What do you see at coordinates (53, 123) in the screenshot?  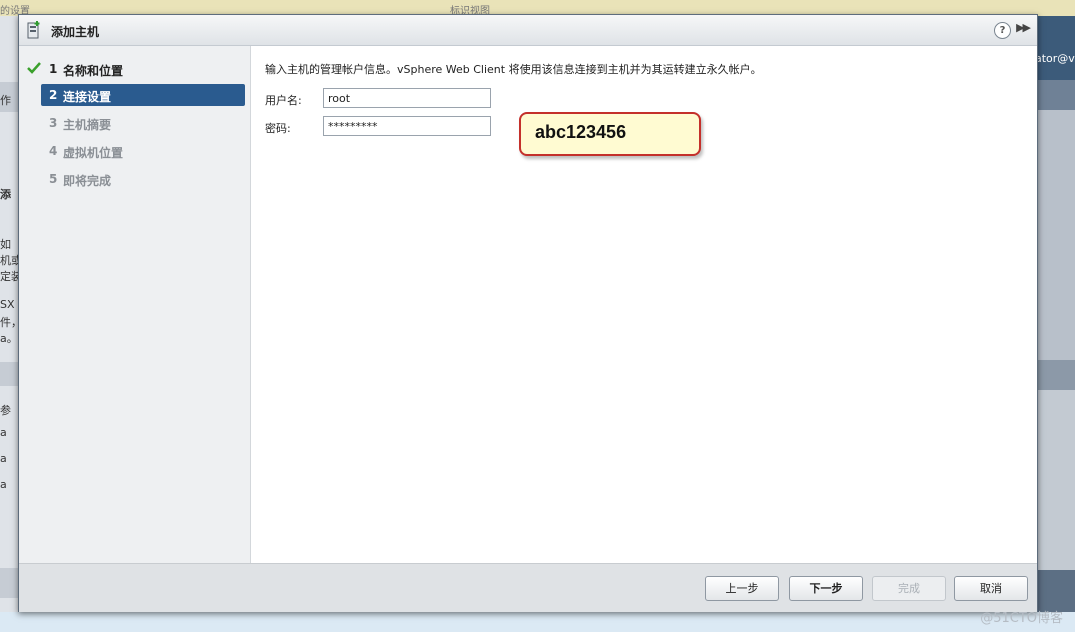 I see `step-number: 3` at bounding box center [53, 123].